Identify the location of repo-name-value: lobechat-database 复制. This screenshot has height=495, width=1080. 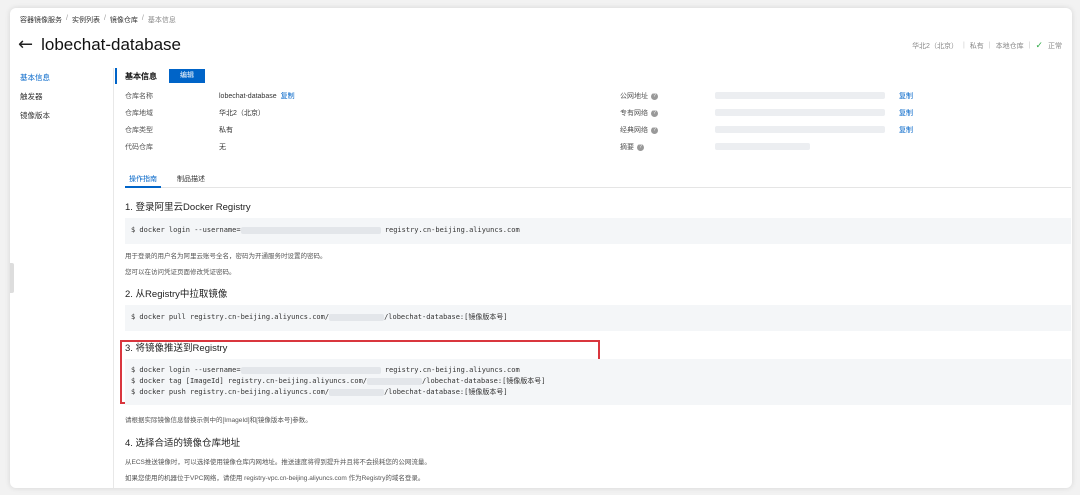
(257, 96).